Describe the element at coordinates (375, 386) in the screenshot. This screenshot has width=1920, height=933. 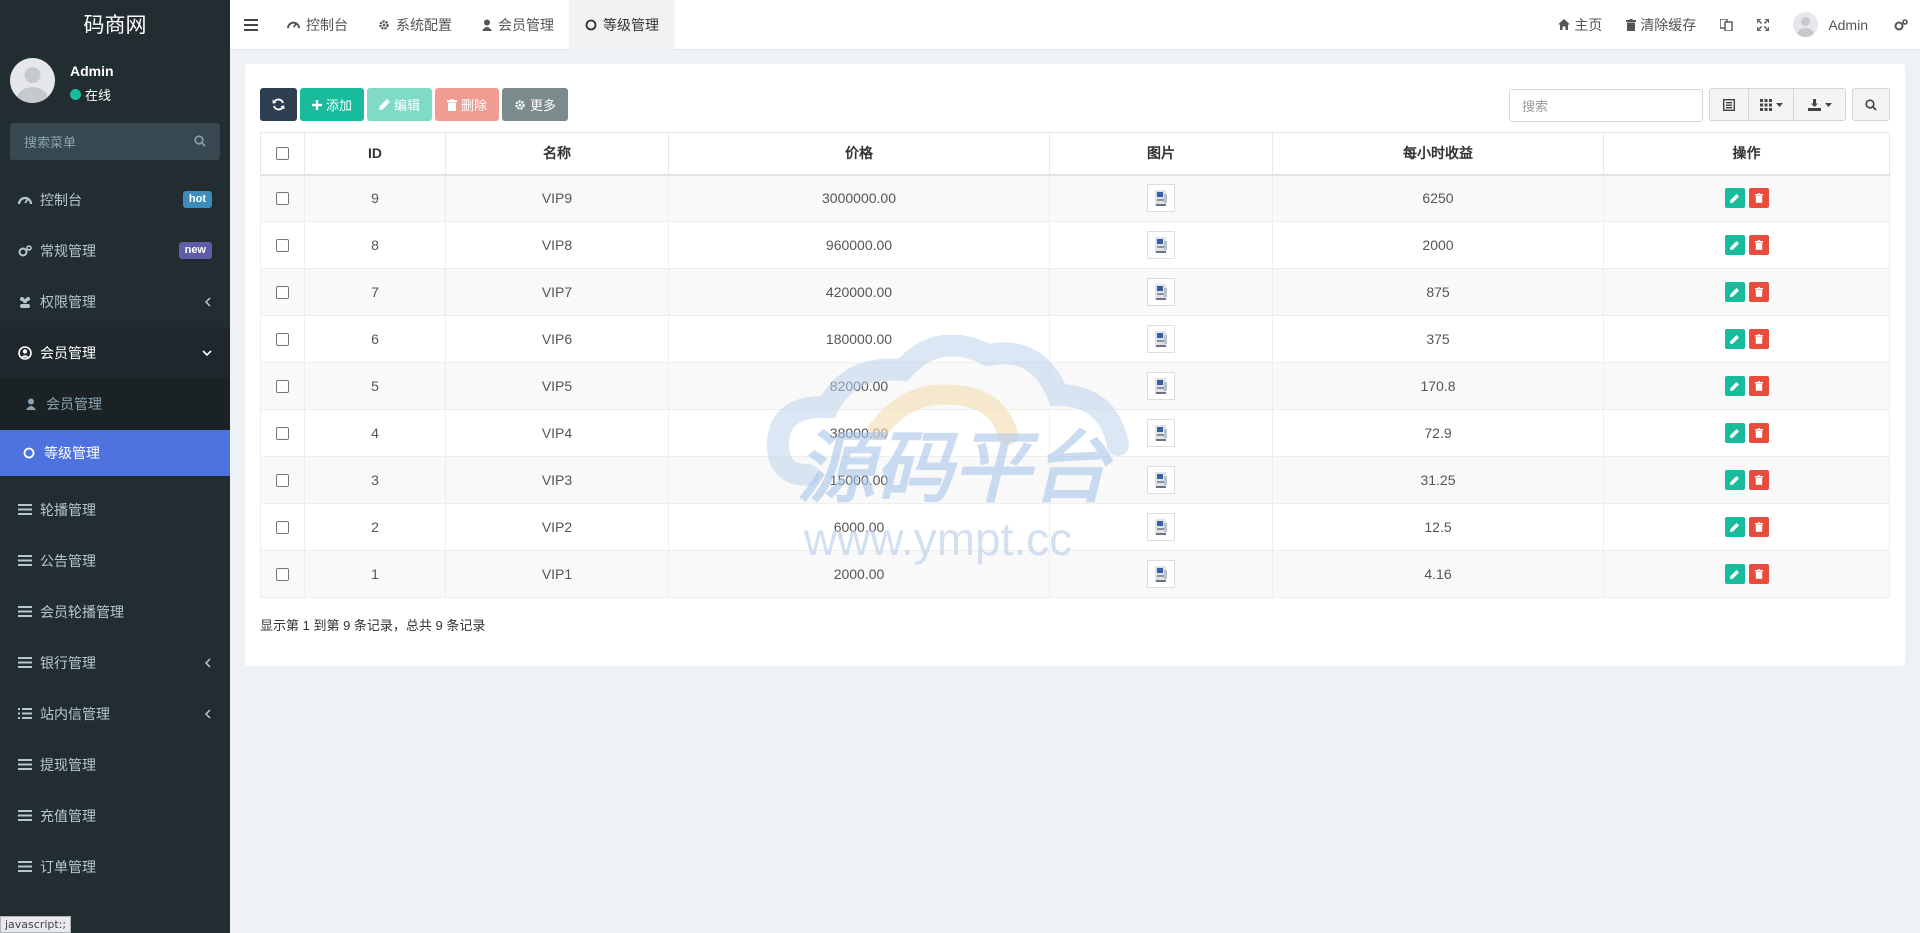
I see `cell-id: 5` at that location.